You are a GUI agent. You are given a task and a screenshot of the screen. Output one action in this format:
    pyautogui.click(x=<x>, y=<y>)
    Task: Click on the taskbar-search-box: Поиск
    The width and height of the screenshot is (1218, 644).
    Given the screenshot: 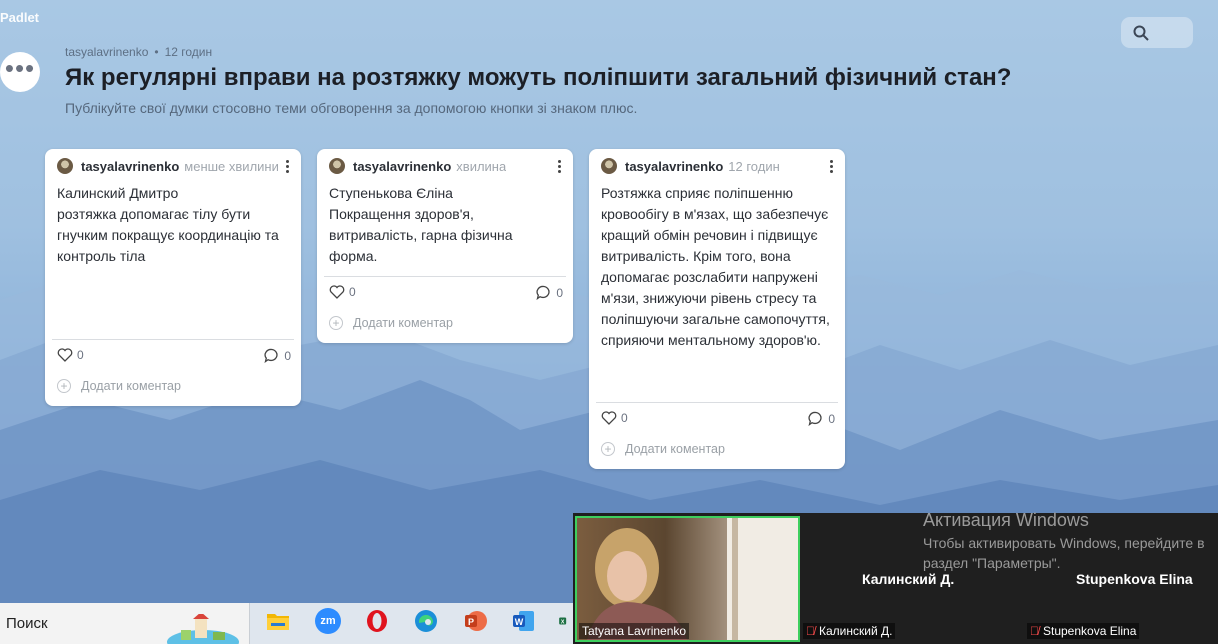 What is the action you would take?
    pyautogui.click(x=125, y=623)
    